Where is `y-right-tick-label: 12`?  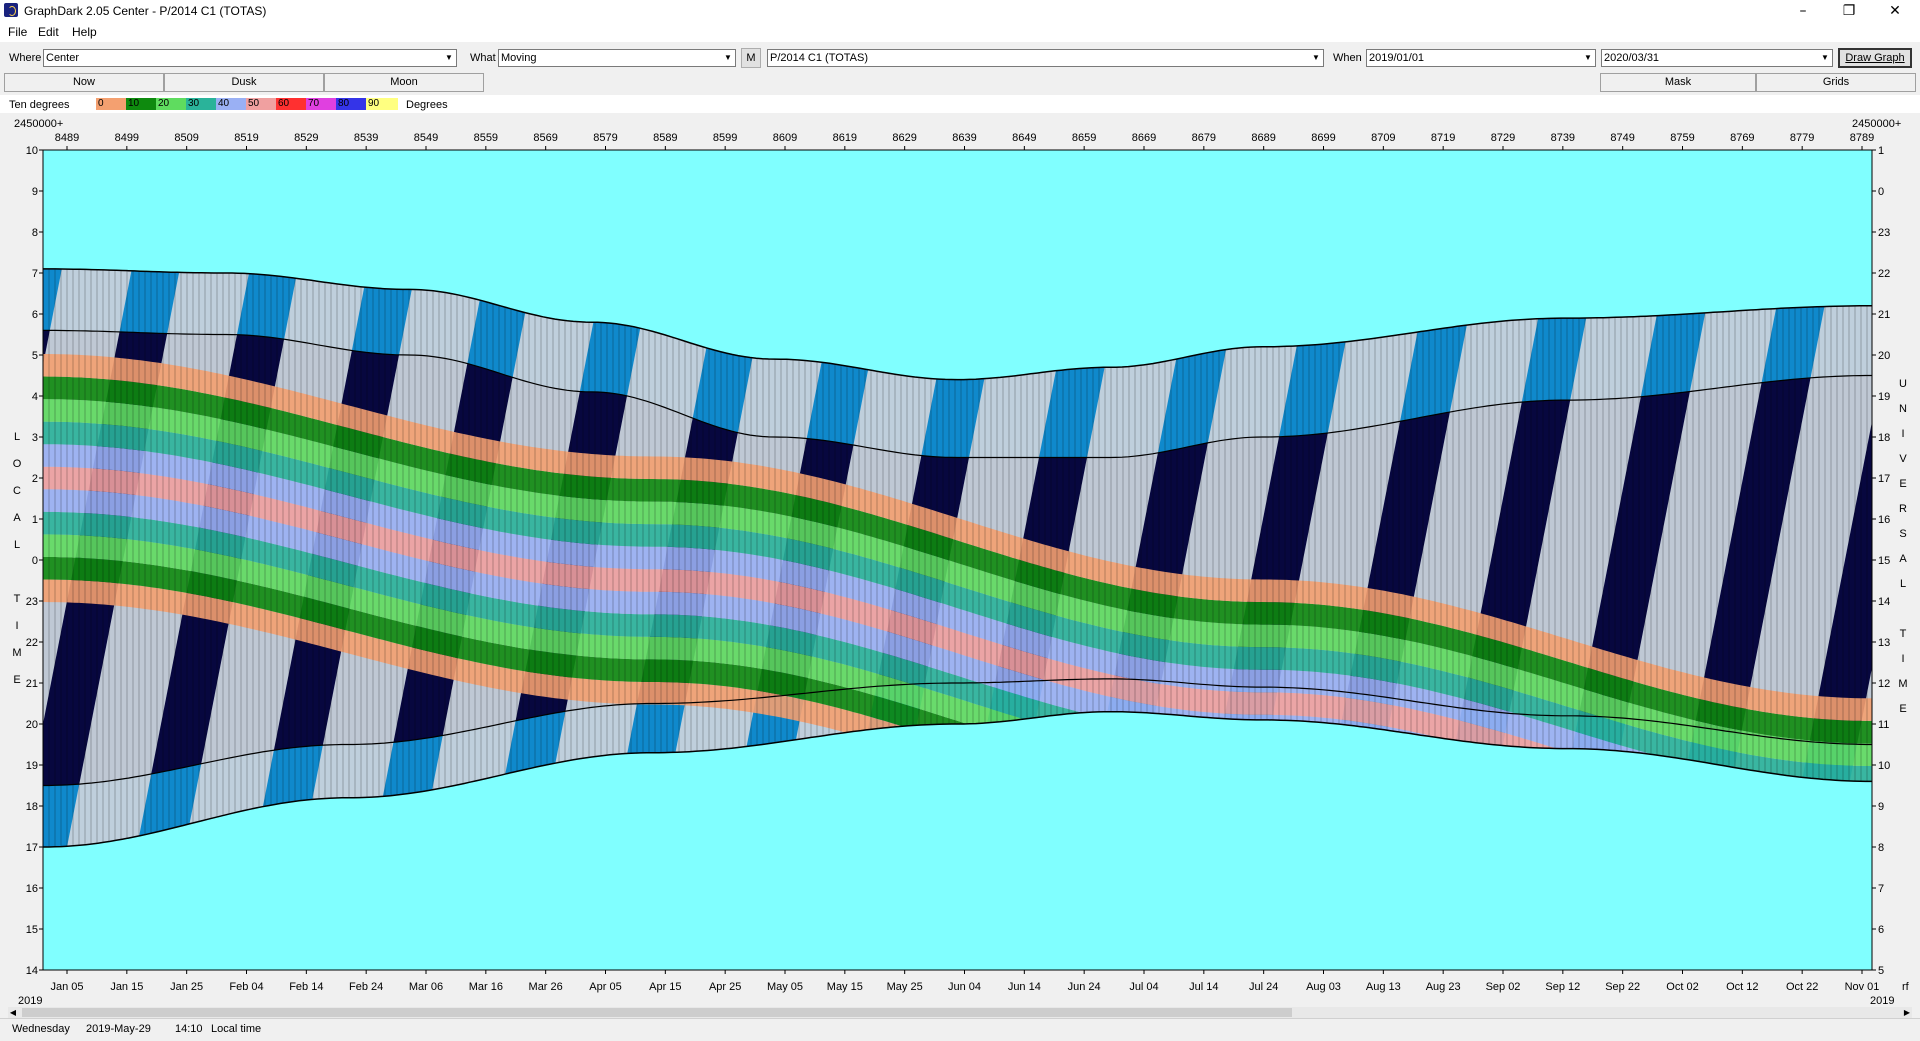 y-right-tick-label: 12 is located at coordinates (1884, 684).